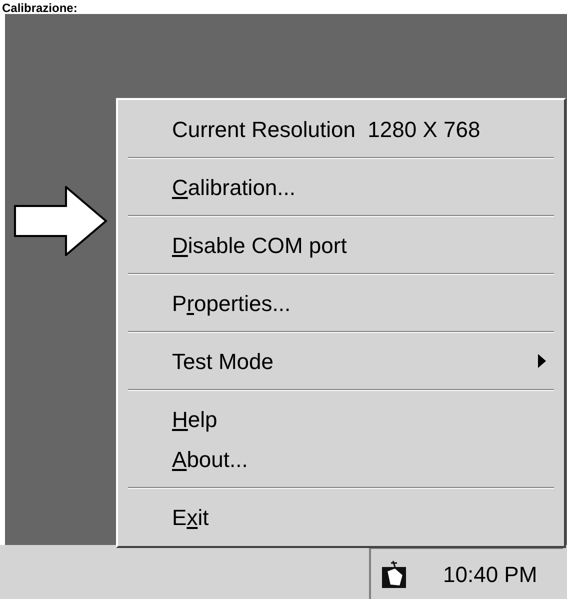  What do you see at coordinates (542, 361) in the screenshot?
I see `submenu-arrow-icon` at bounding box center [542, 361].